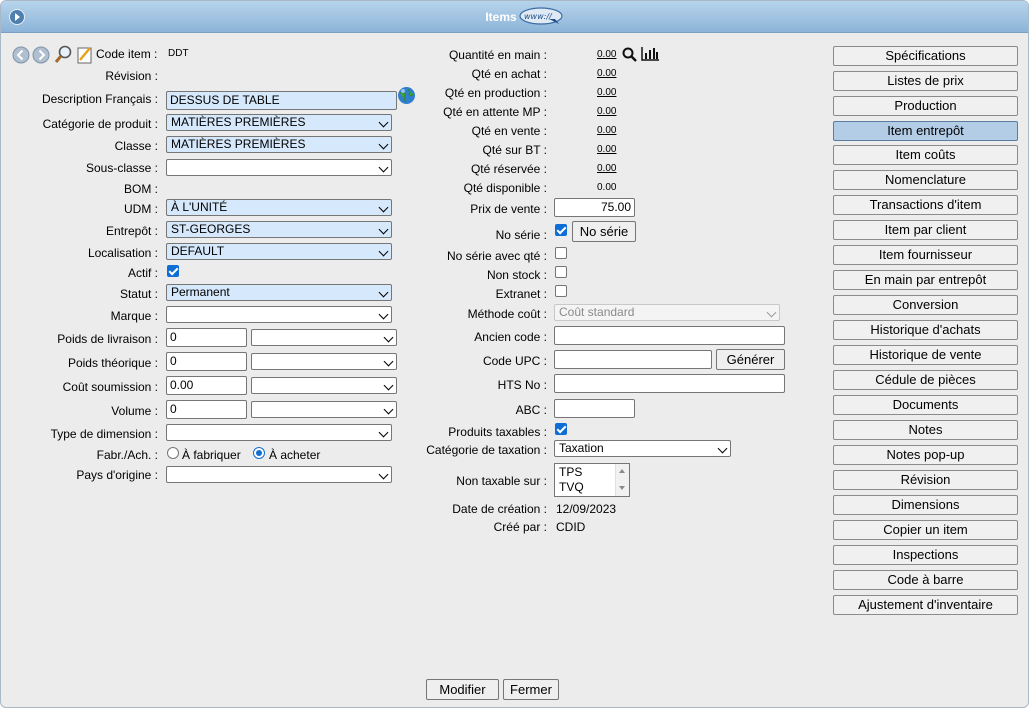 The image size is (1034, 714). I want to click on categorie-taxation-label: Catégorie de taxation :, so click(486, 450).